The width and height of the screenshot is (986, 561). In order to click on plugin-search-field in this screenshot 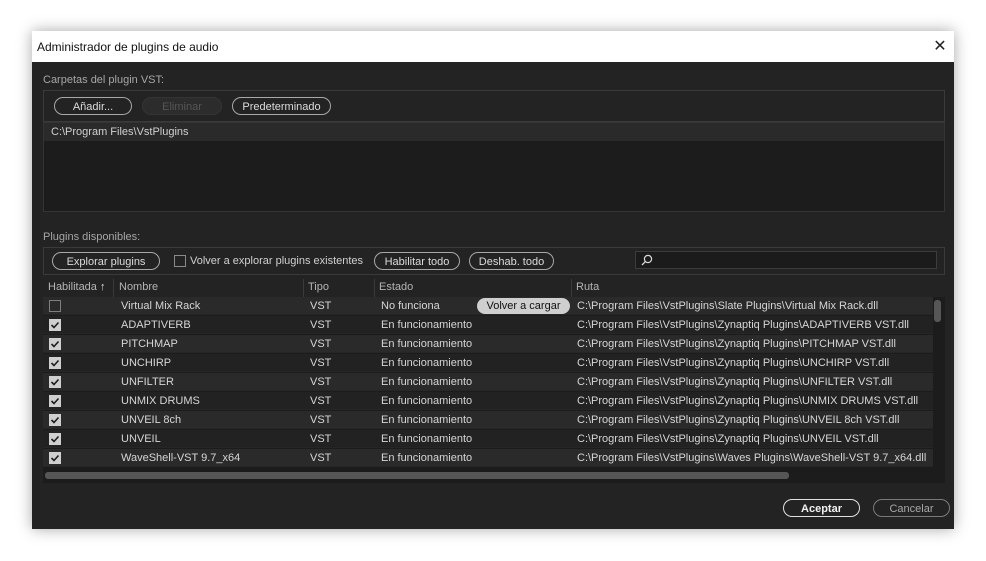, I will do `click(786, 260)`.